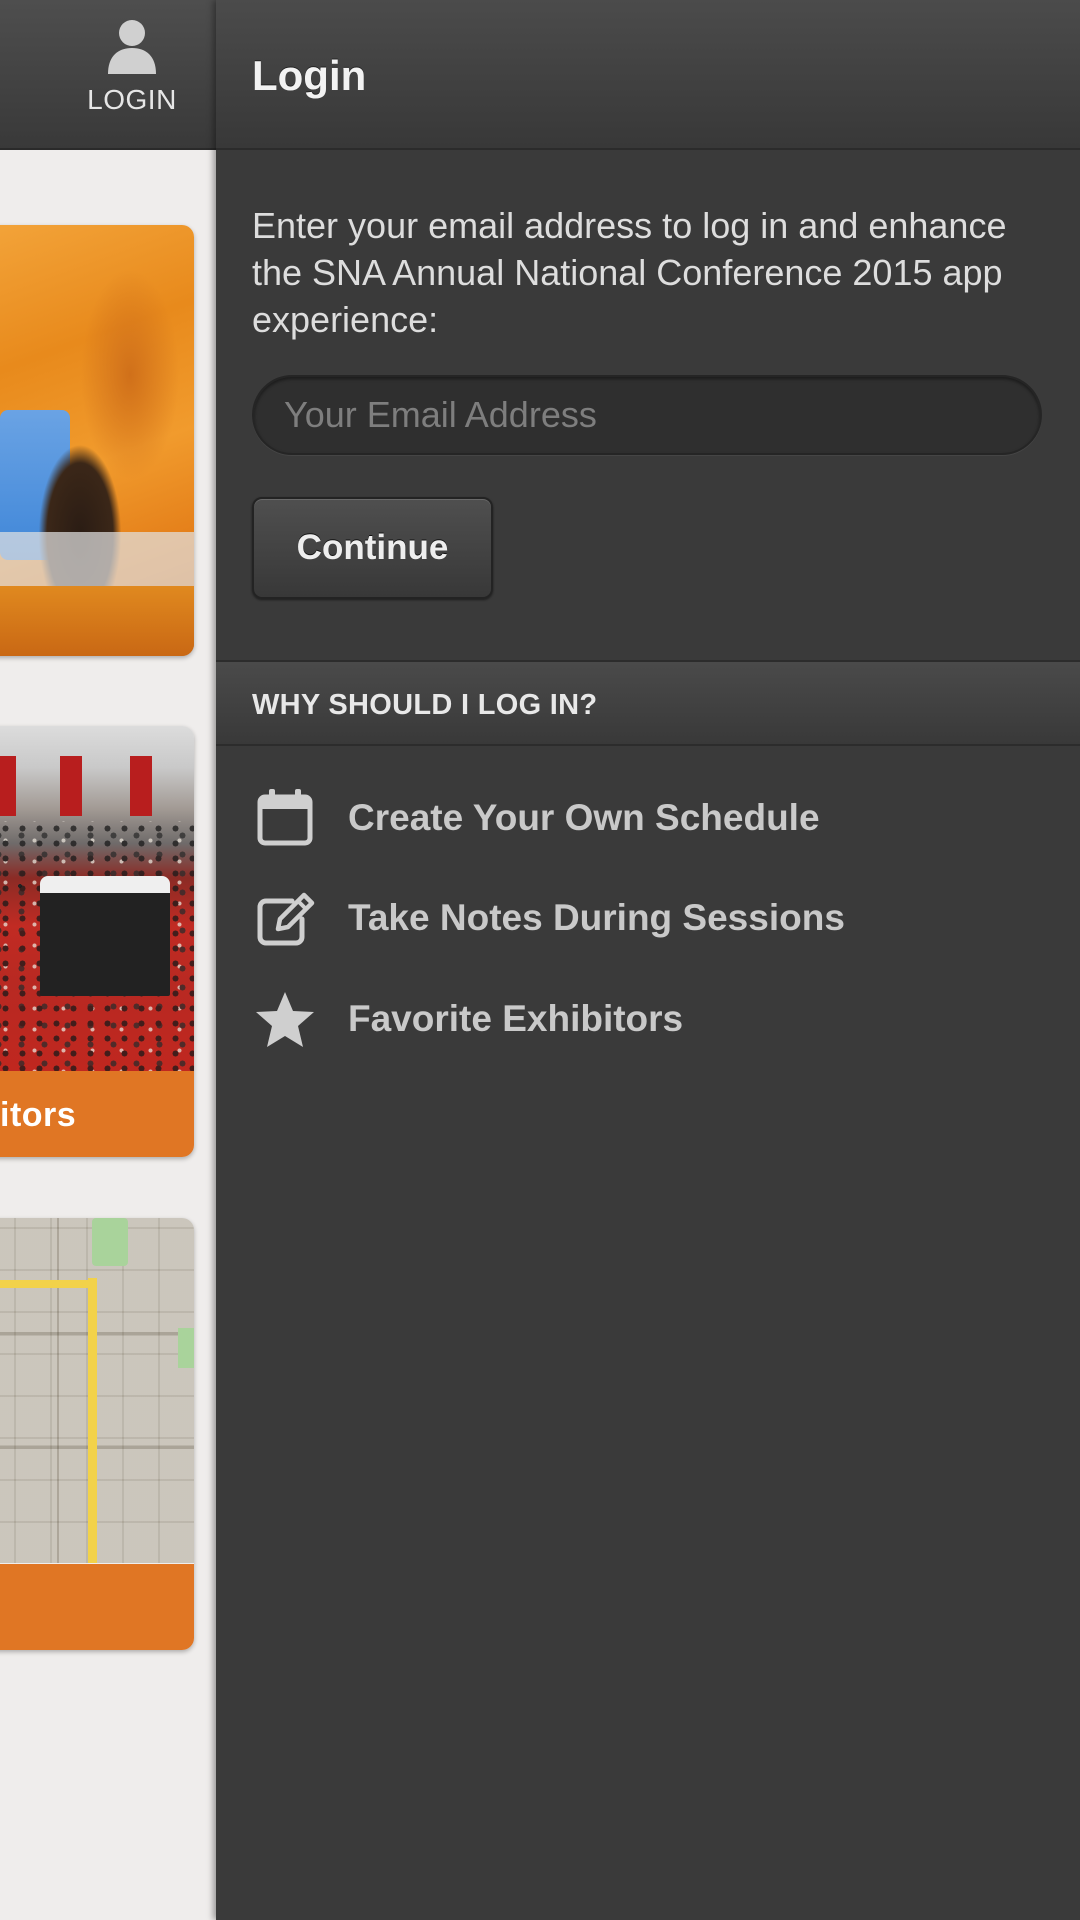  Describe the element at coordinates (38, 1115) in the screenshot. I see `card-label: itors` at that location.